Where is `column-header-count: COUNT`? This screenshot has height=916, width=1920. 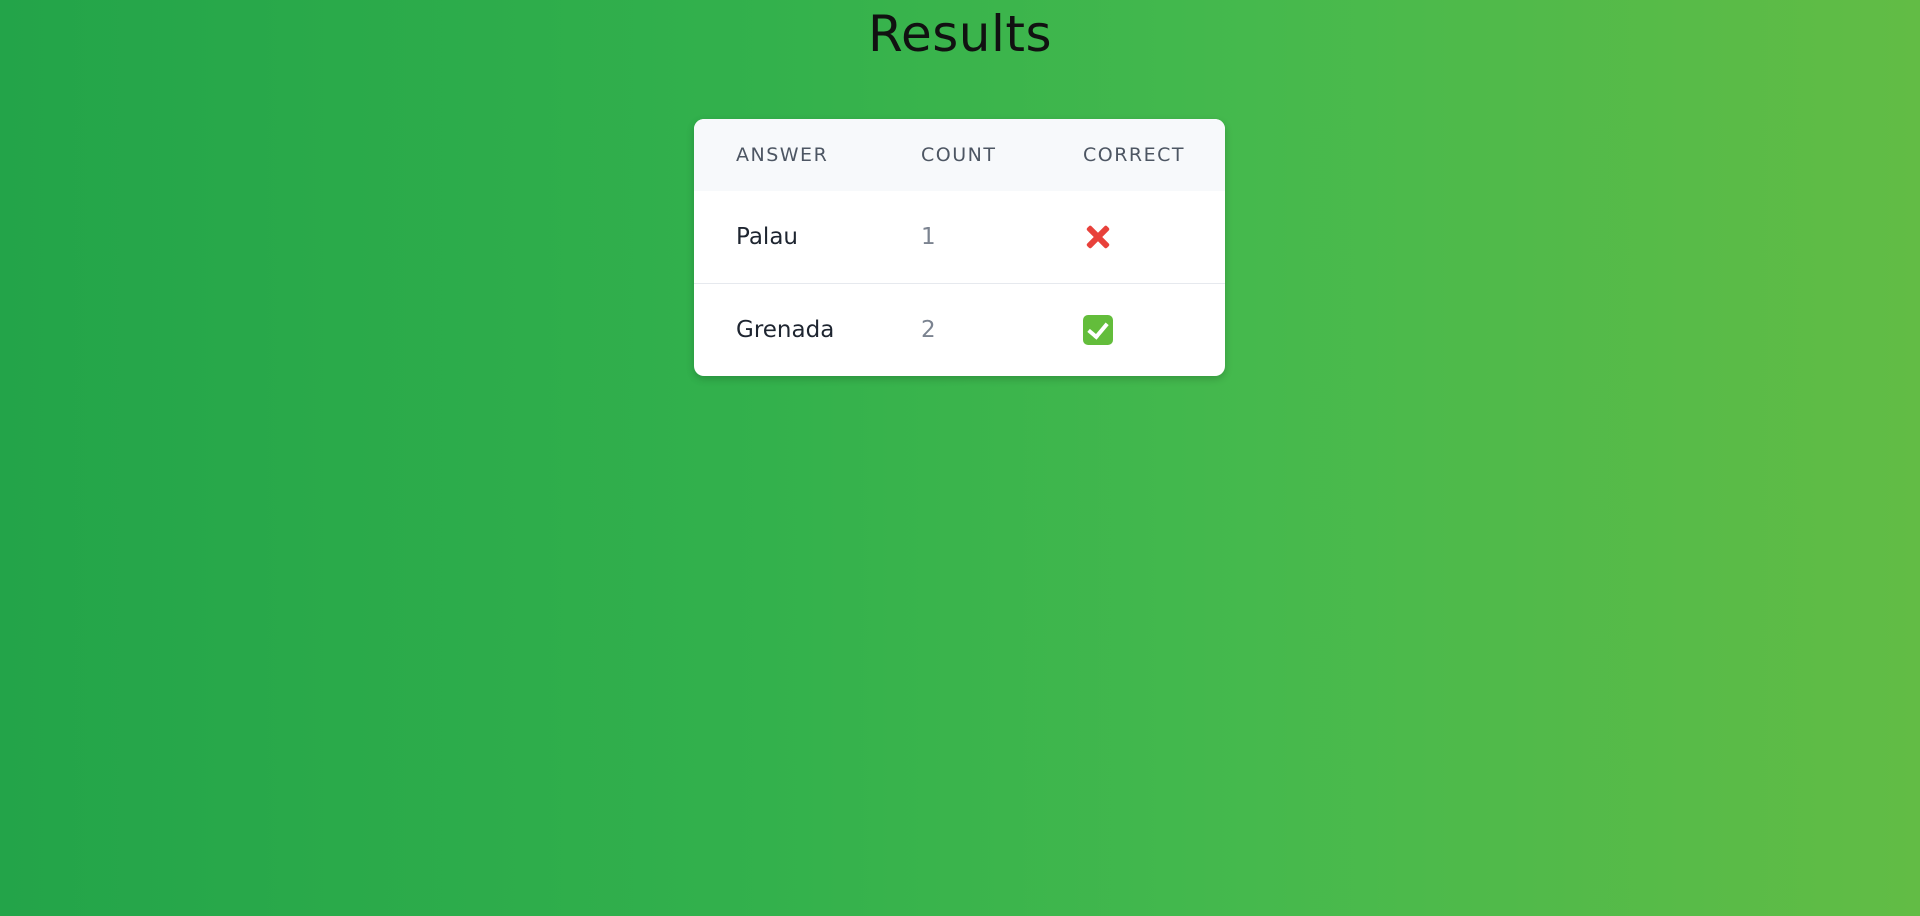
column-header-count: COUNT is located at coordinates (959, 155).